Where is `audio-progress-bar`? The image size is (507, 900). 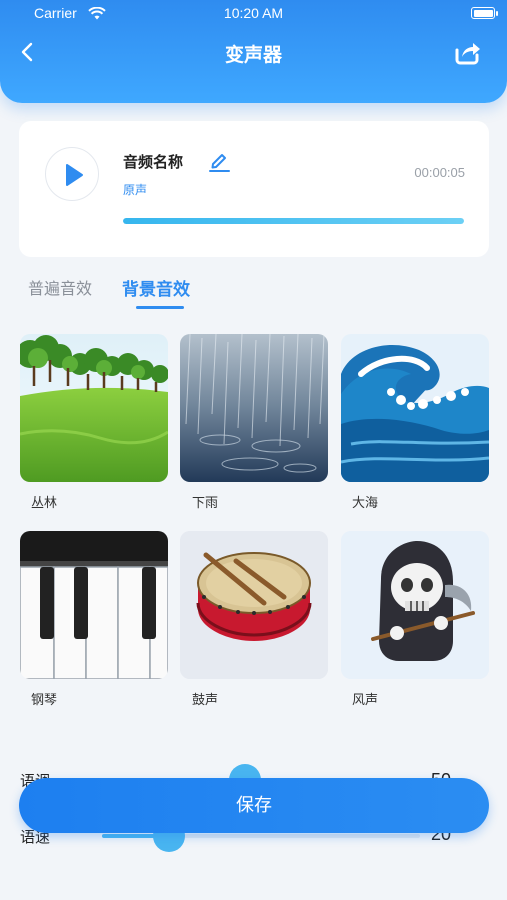 audio-progress-bar is located at coordinates (293, 221).